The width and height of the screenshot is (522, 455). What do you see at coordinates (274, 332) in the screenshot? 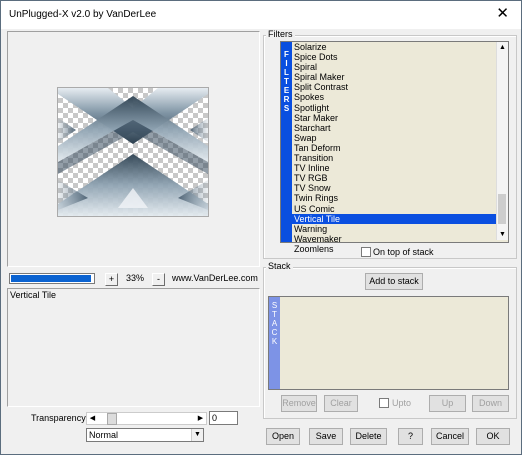
I see `stack-vertical-letter: C` at bounding box center [274, 332].